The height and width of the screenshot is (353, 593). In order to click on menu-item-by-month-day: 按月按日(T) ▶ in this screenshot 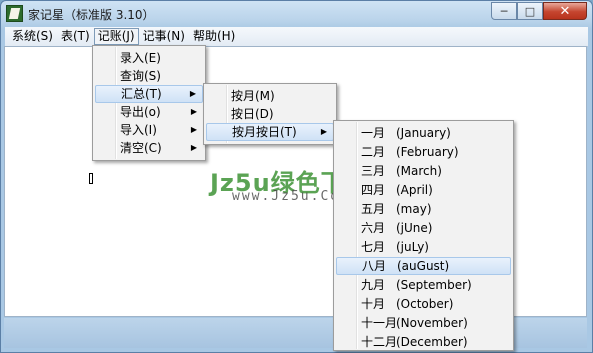, I will do `click(270, 132)`.